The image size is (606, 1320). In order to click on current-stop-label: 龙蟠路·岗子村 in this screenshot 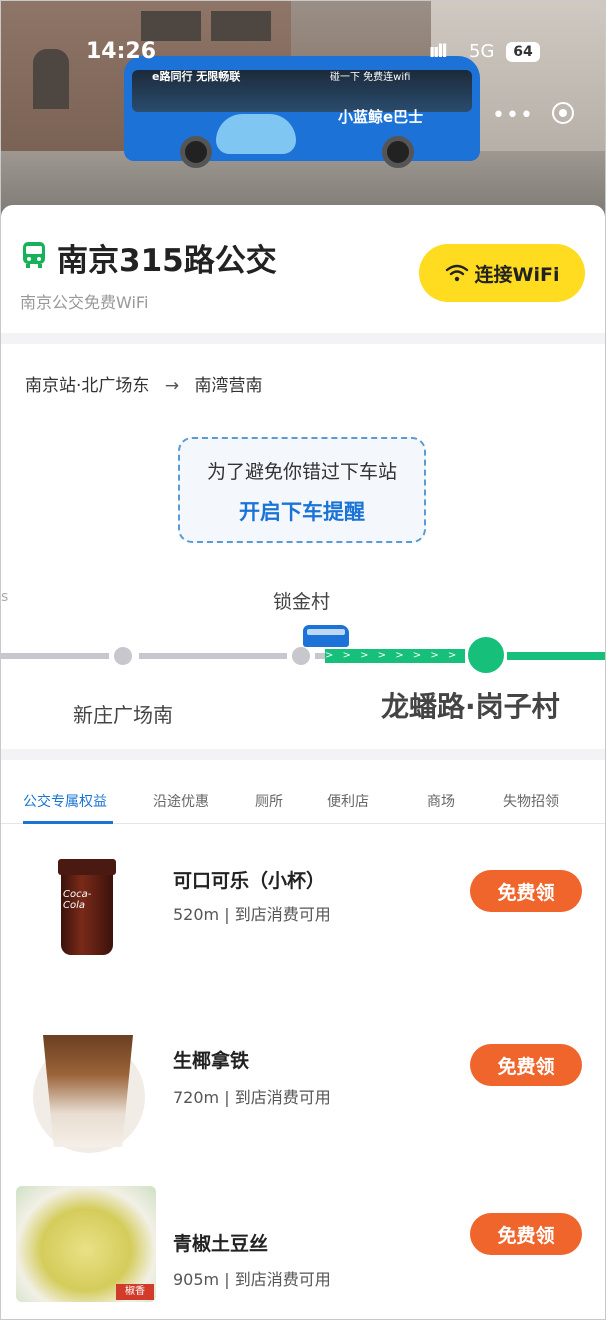, I will do `click(470, 705)`.